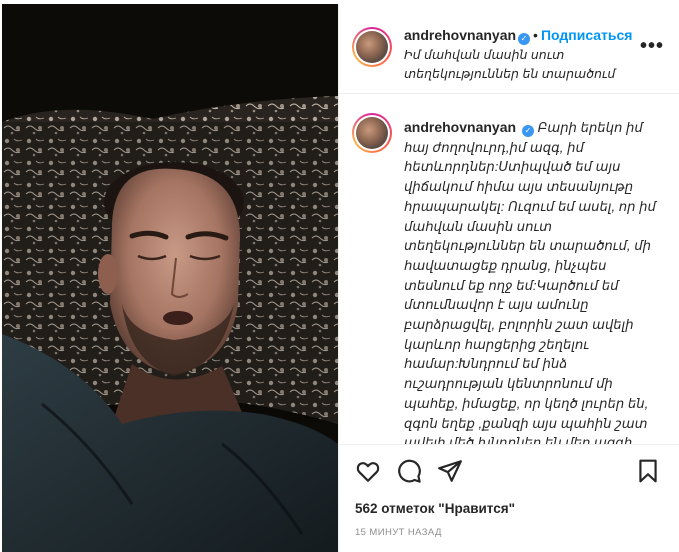 The height and width of the screenshot is (552, 679). What do you see at coordinates (587, 35) in the screenshot?
I see `follow-button: Подписаться` at bounding box center [587, 35].